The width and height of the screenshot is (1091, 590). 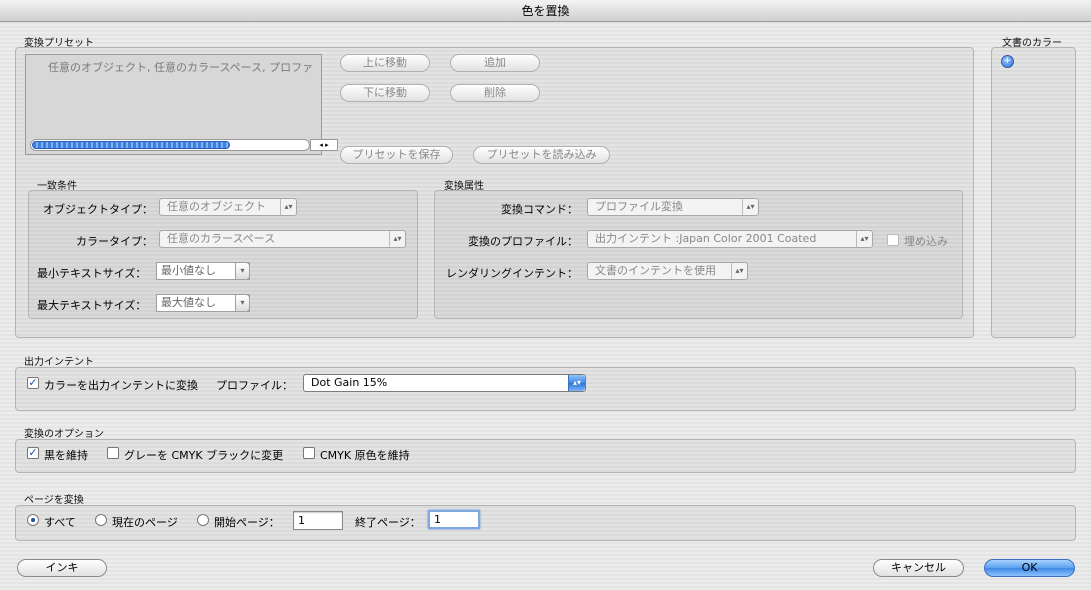 I want to click on preset-list-scroll-thumb, so click(x=131, y=145).